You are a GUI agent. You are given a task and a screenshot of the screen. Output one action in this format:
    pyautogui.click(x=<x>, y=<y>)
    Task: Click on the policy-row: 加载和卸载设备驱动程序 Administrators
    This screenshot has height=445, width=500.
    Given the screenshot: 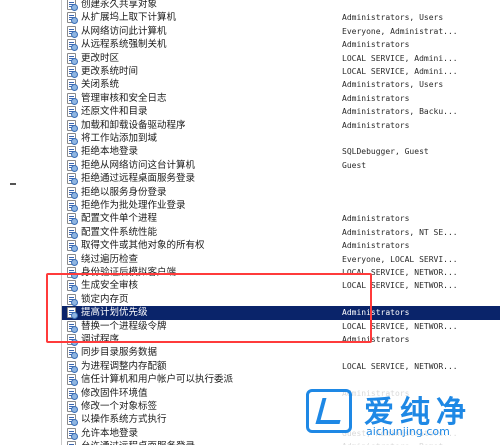 What is the action you would take?
    pyautogui.click(x=281, y=125)
    